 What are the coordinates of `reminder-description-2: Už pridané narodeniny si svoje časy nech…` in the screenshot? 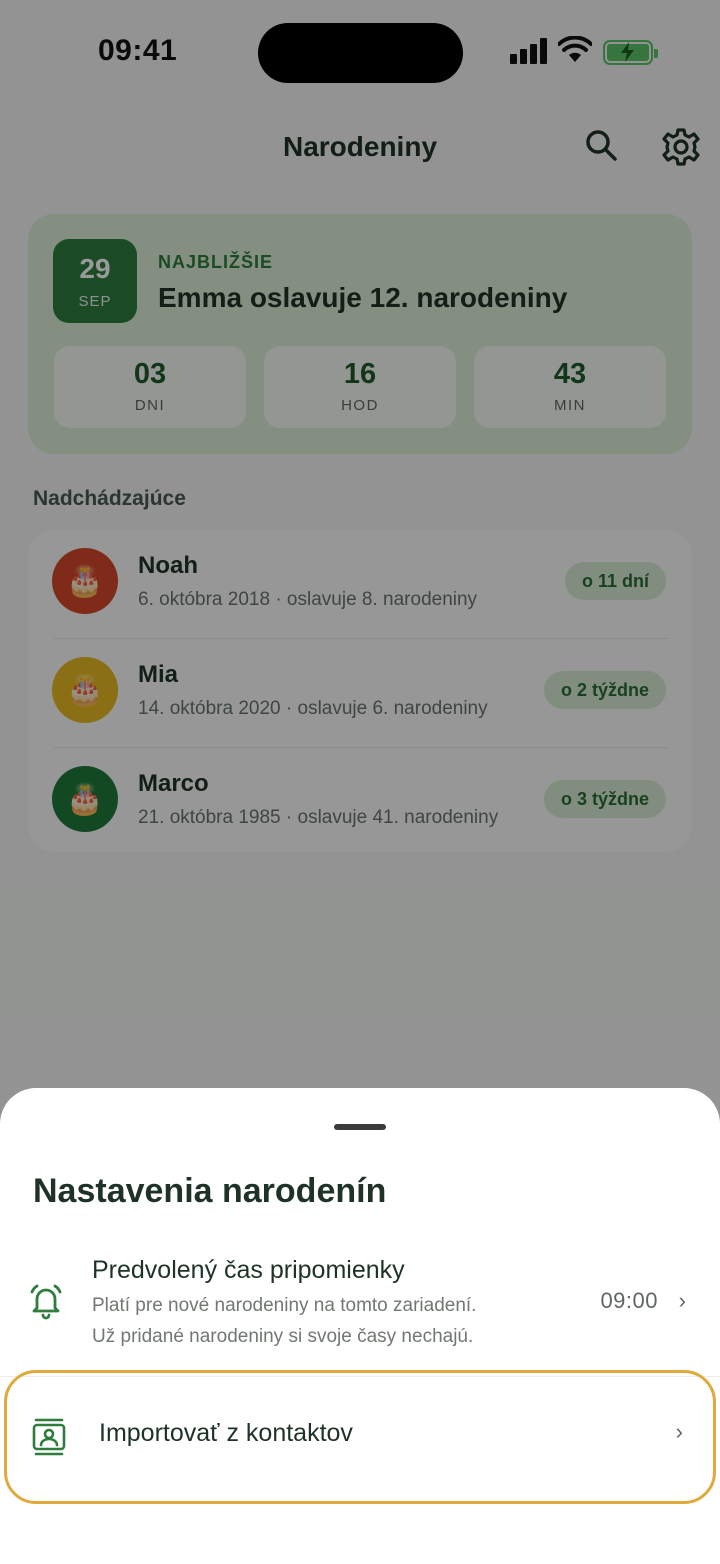 It's located at (283, 1336).